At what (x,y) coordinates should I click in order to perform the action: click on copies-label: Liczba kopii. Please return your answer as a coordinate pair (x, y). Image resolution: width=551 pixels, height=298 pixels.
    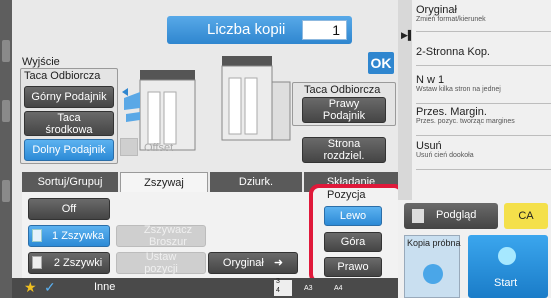
    Looking at the image, I should click on (246, 29).